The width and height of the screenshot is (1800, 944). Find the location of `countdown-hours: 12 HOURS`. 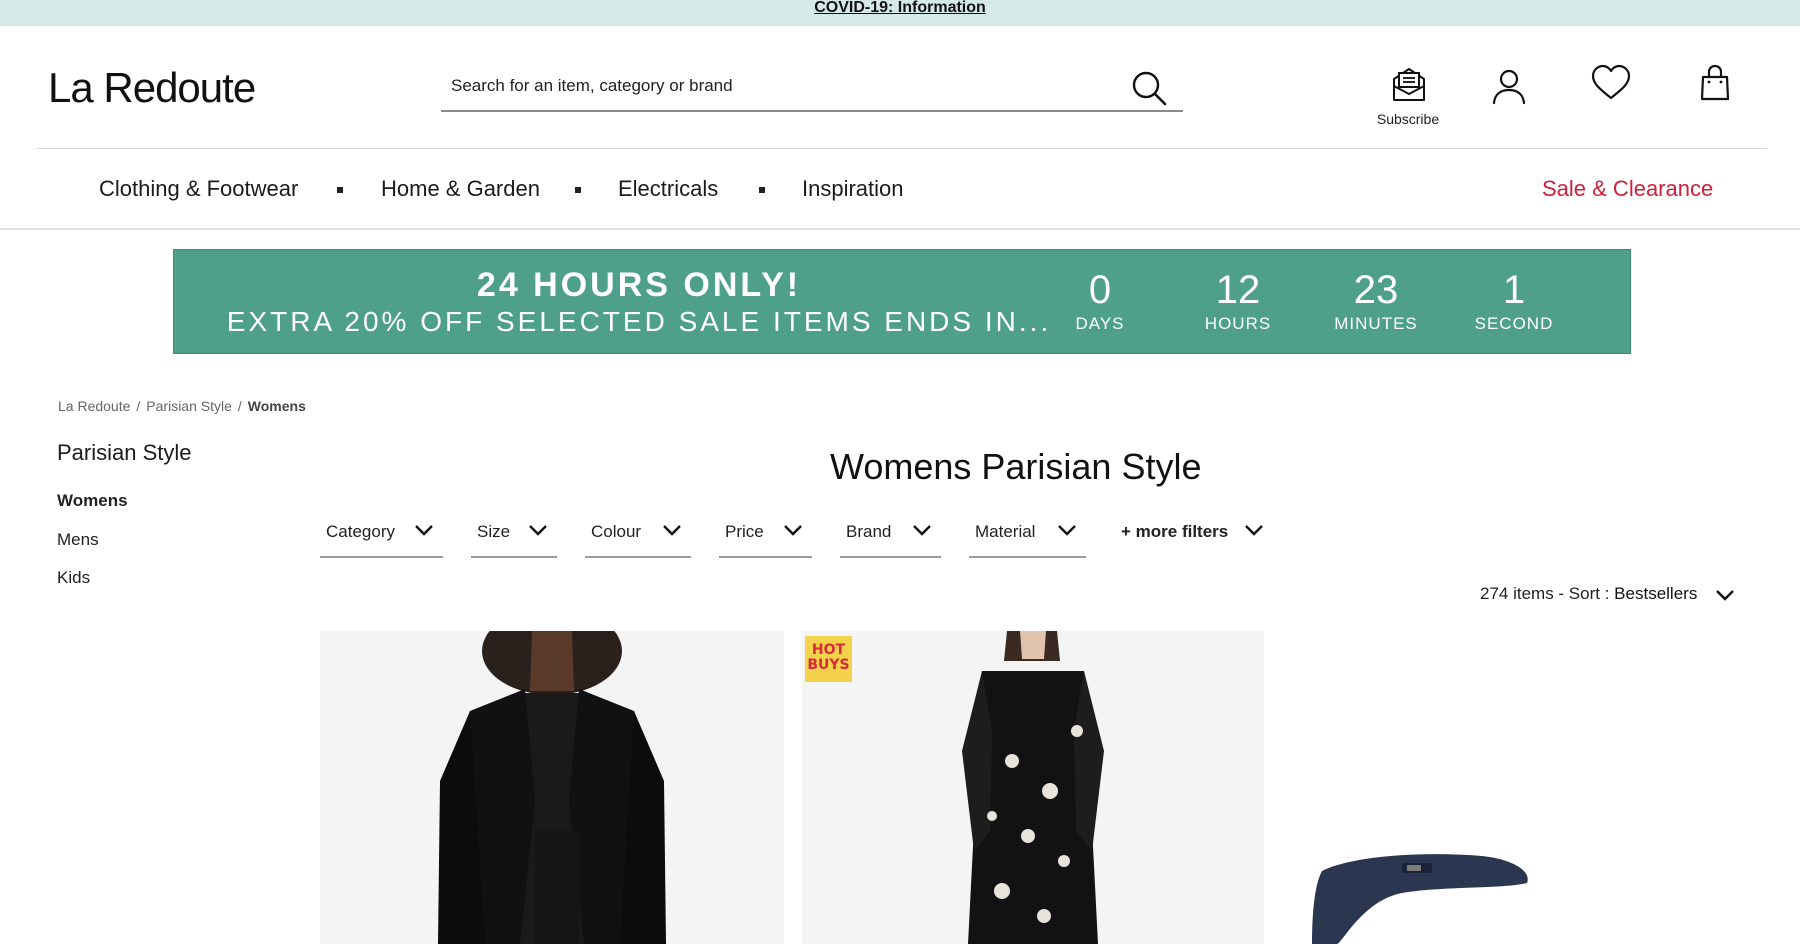

countdown-hours: 12 HOURS is located at coordinates (1238, 301).